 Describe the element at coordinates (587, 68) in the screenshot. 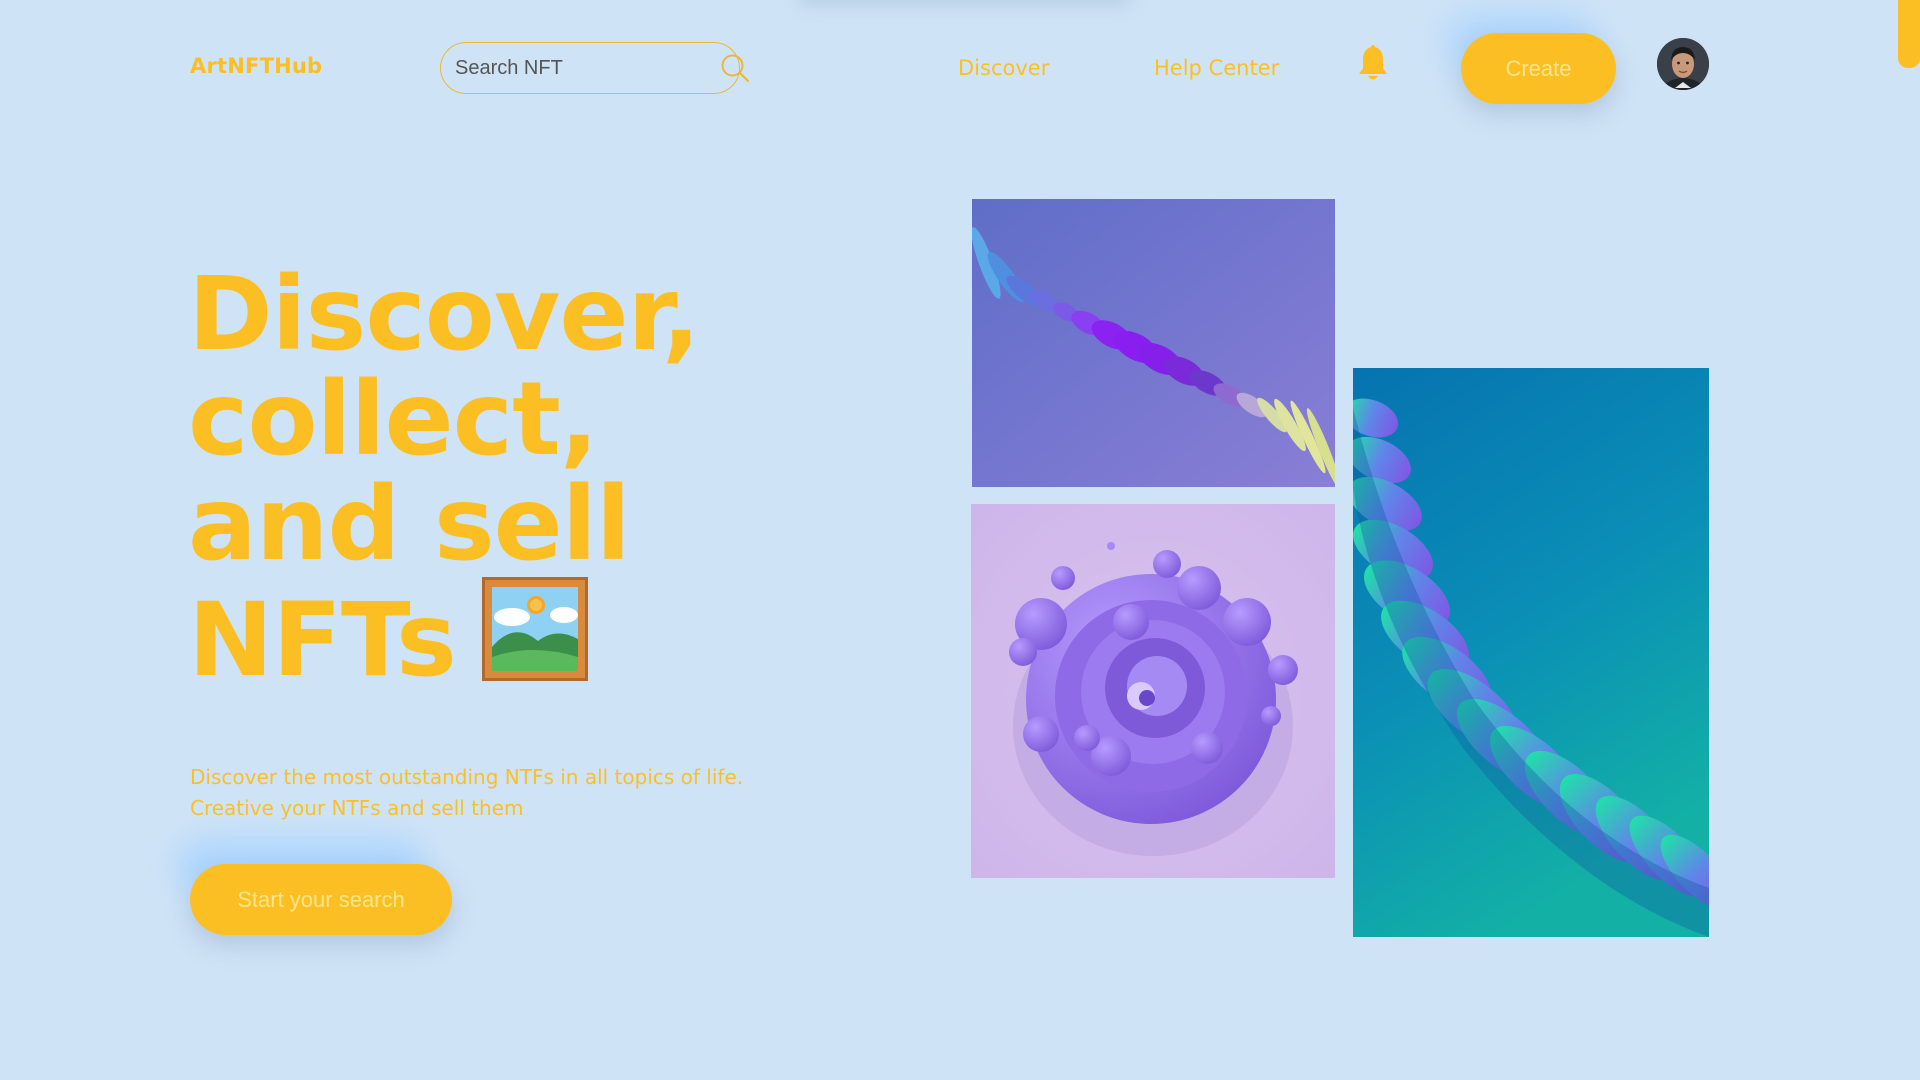

I see `search-input` at that location.